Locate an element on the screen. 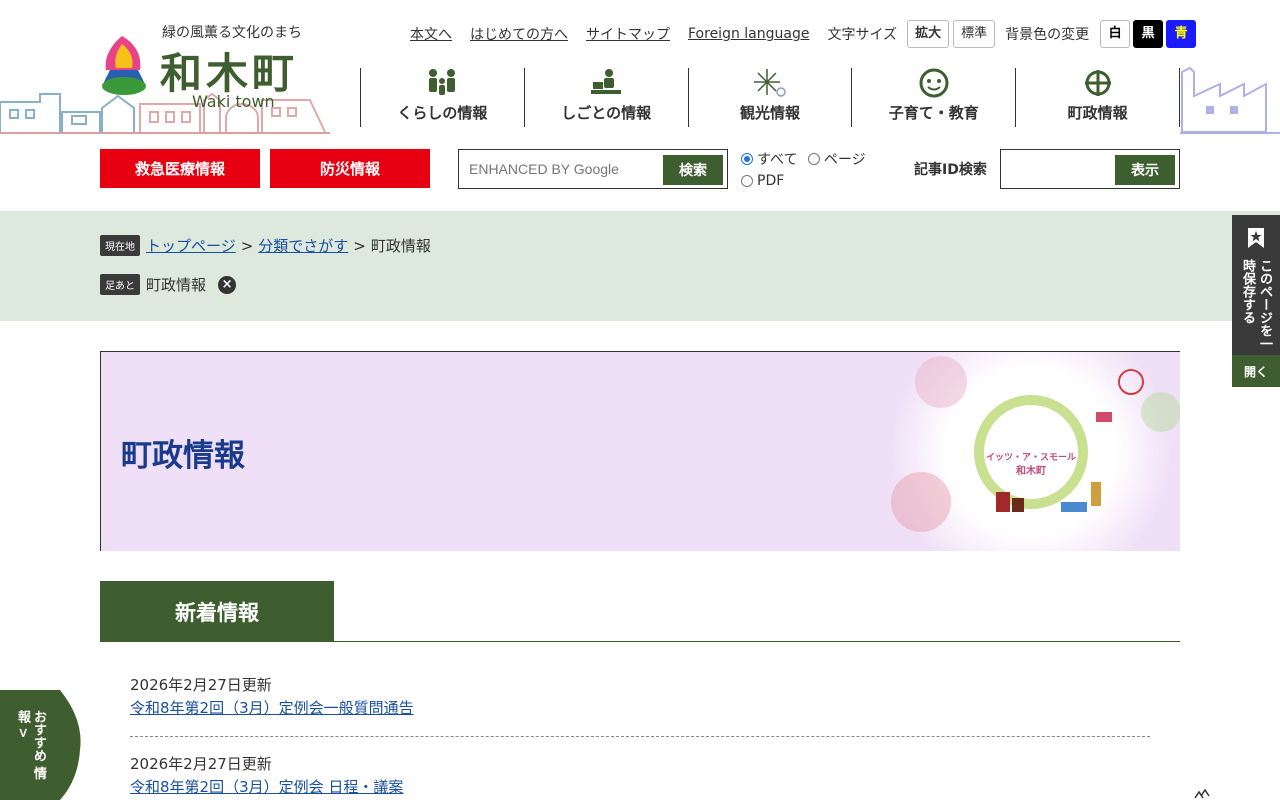 The width and height of the screenshot is (1280, 800). recommend-label: おすすめ 情報 > is located at coordinates (30, 745).